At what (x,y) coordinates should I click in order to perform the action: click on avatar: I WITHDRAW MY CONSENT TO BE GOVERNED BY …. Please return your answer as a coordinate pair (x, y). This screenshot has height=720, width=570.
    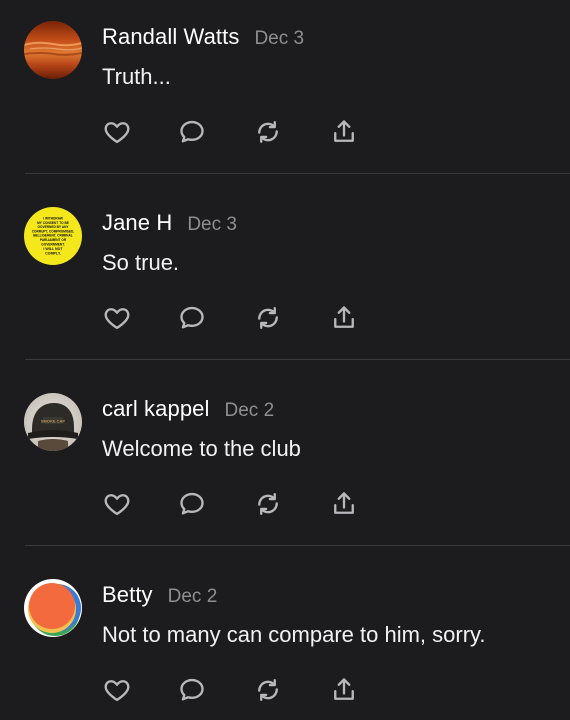
    Looking at the image, I should click on (53, 236).